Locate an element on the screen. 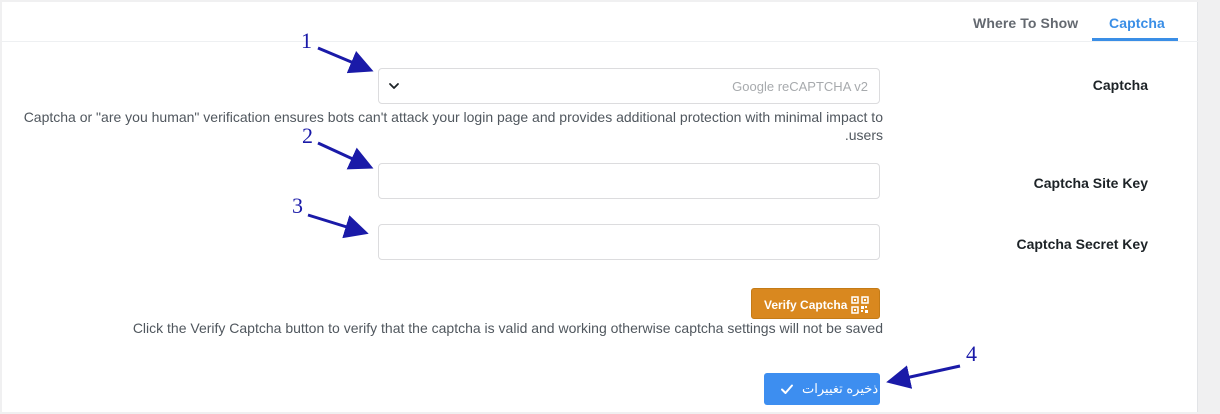  secret-key-label: Captcha Secret Key is located at coordinates (1082, 244).